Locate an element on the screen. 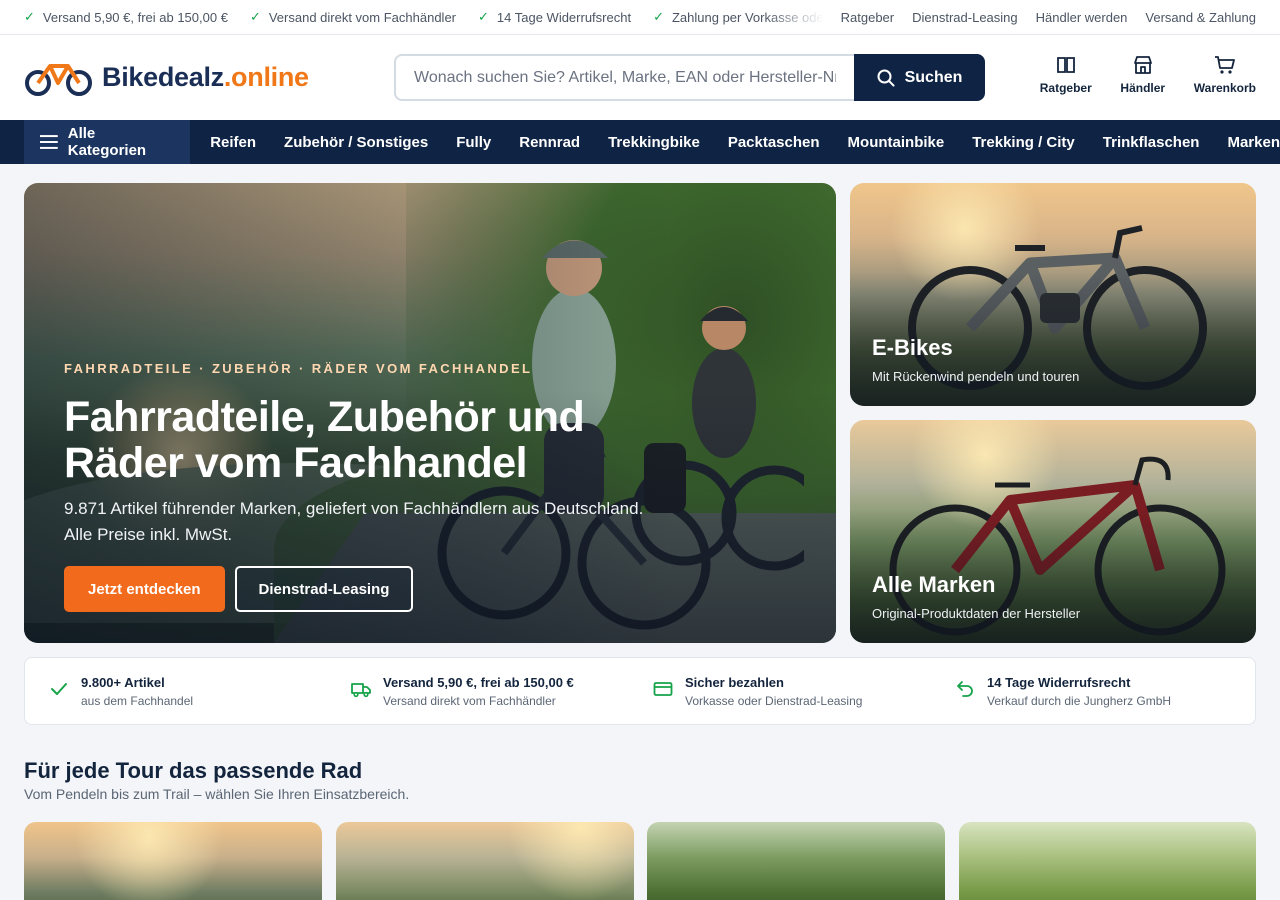 This screenshot has width=1280, height=900. all-categories-button: Alle Kategorien is located at coordinates (107, 142).